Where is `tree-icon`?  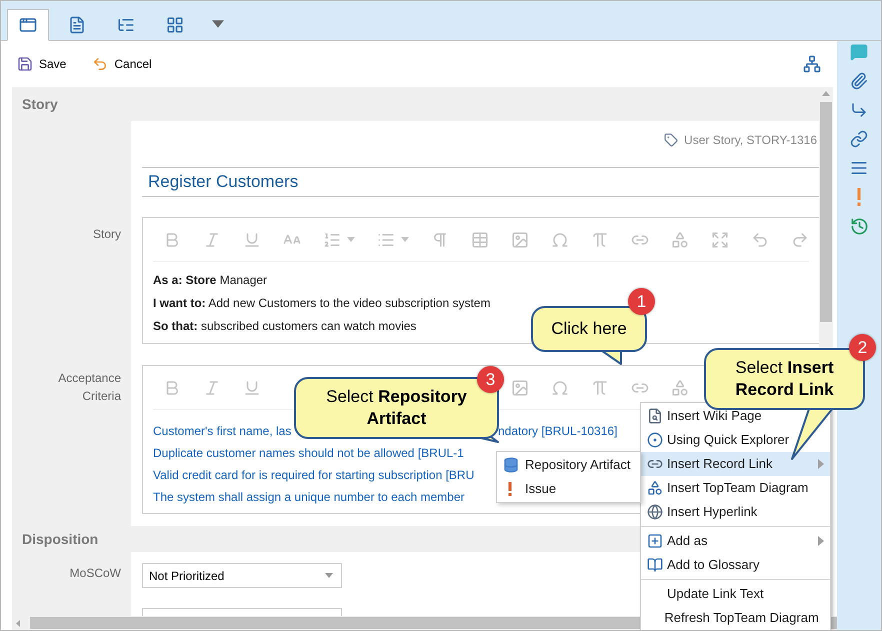 tree-icon is located at coordinates (126, 25).